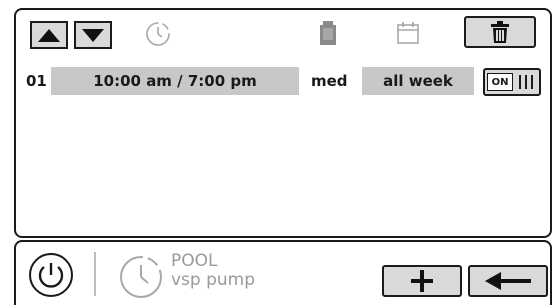  I want to click on add-button, so click(422, 281).